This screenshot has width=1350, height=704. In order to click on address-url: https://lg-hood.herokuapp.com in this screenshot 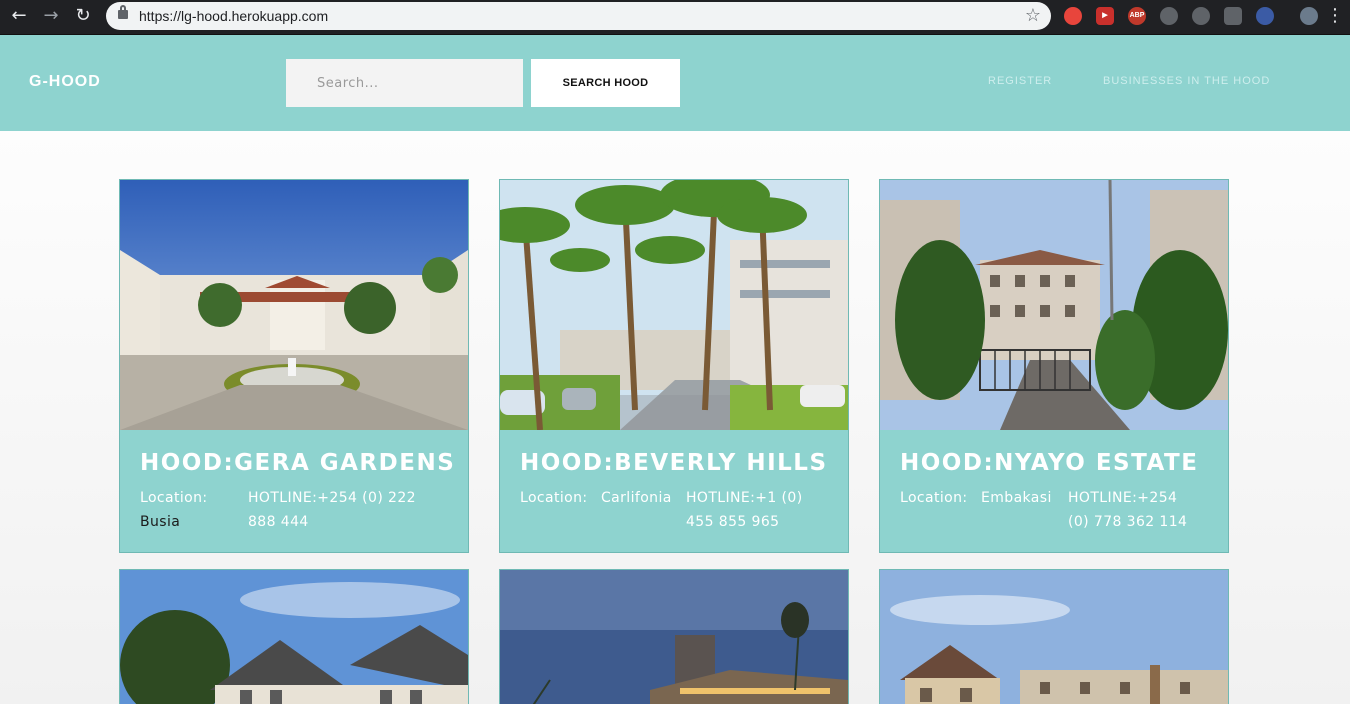, I will do `click(233, 16)`.